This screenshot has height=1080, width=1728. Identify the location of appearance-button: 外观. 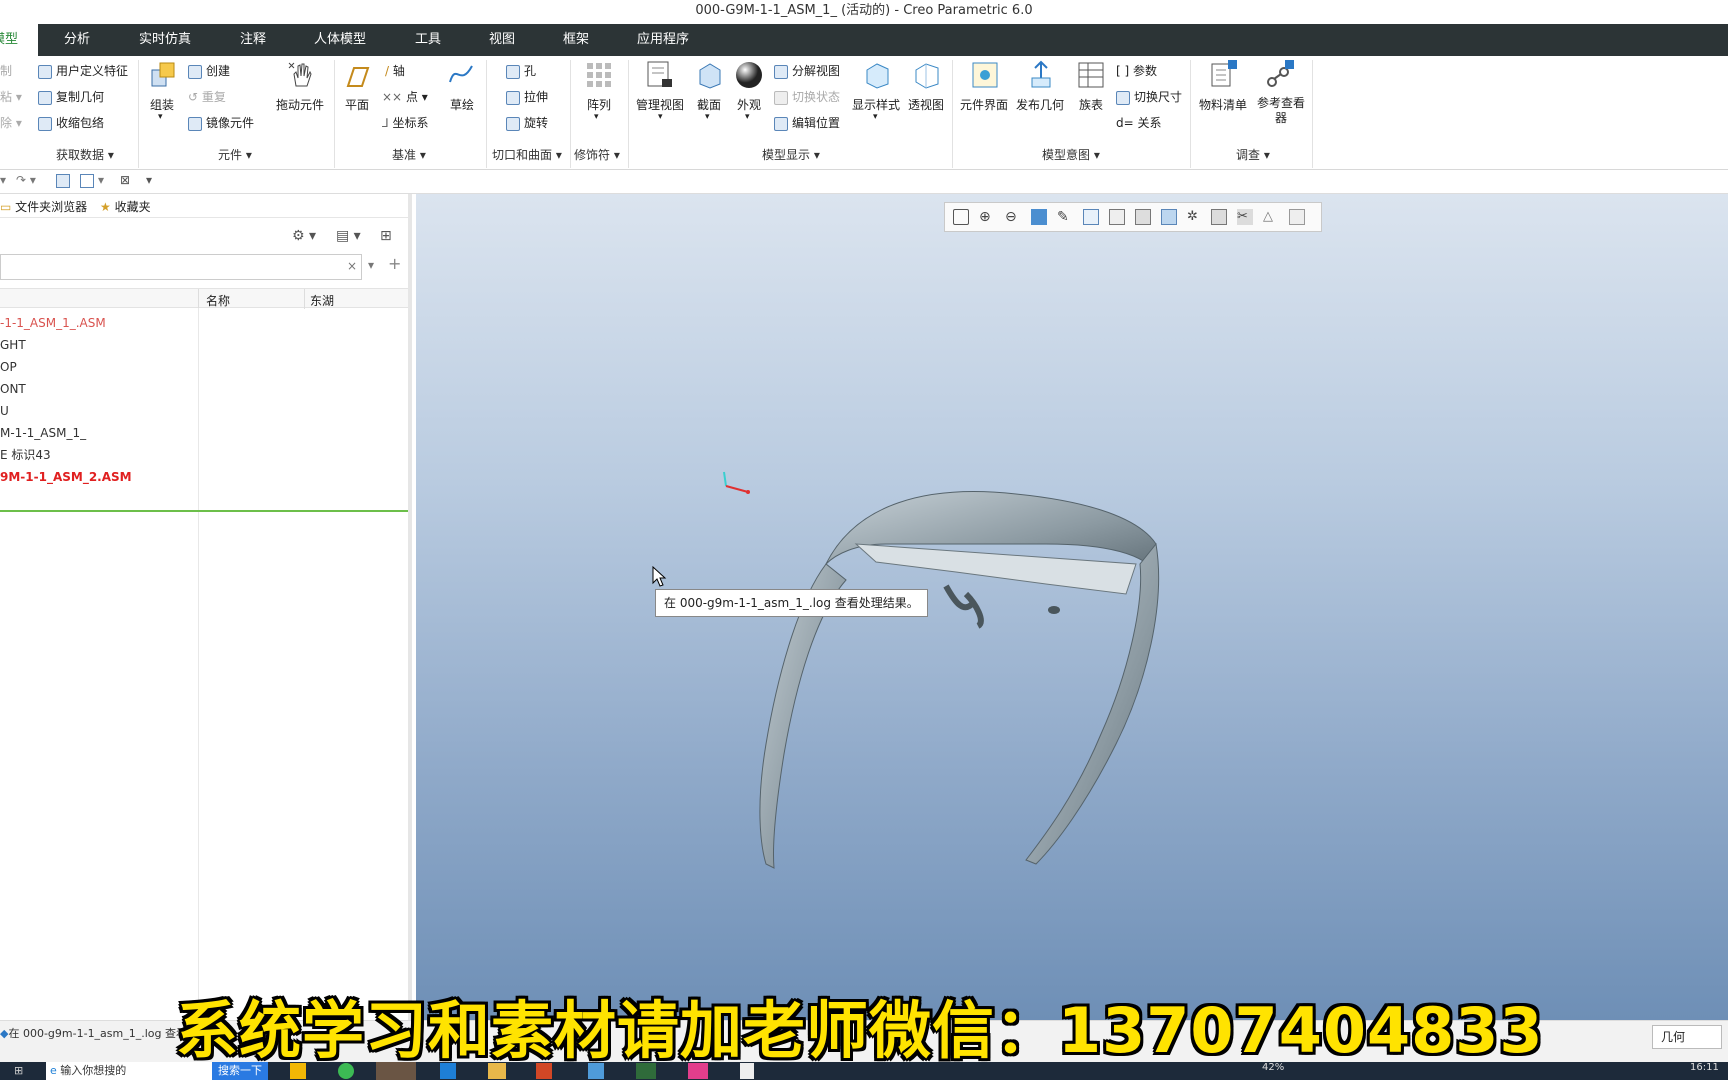
(749, 104).